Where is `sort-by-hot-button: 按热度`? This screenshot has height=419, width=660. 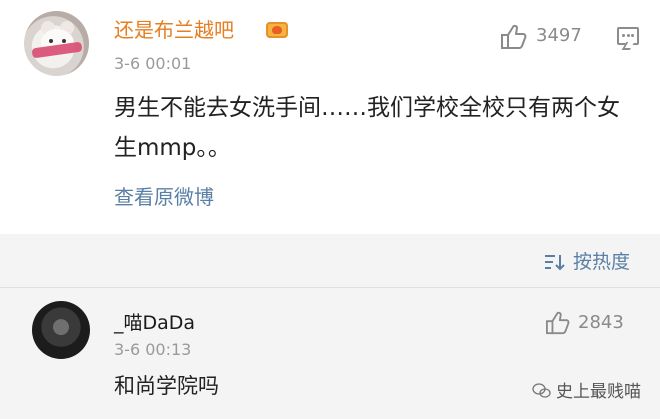 sort-by-hot-button: 按热度 is located at coordinates (601, 262).